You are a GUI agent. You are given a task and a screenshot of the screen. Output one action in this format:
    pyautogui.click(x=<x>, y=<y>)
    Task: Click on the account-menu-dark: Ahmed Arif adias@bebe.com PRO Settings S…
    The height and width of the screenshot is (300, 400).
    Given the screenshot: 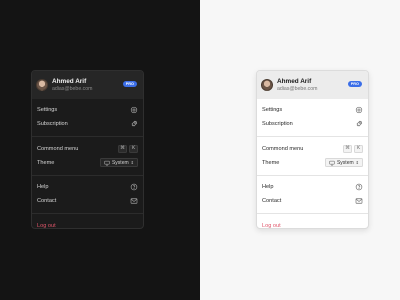 What is the action you would take?
    pyautogui.click(x=87, y=149)
    